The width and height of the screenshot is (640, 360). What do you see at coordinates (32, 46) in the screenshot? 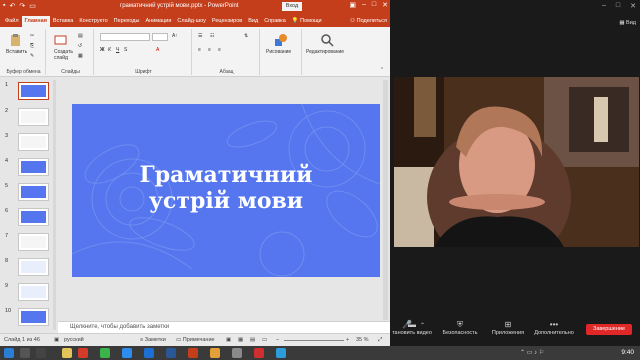
I see `copy-icon: ⎘` at bounding box center [32, 46].